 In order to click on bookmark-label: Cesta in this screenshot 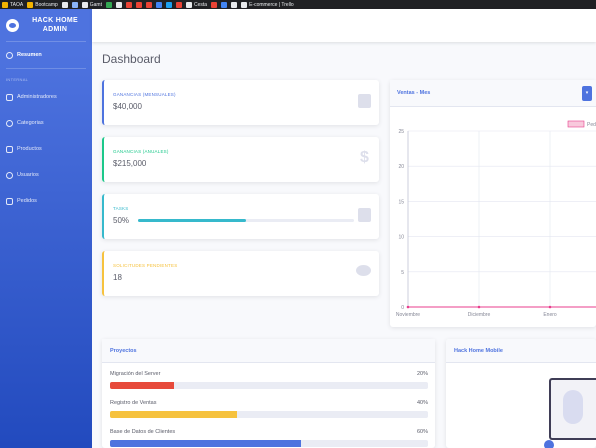, I will do `click(201, 4)`.